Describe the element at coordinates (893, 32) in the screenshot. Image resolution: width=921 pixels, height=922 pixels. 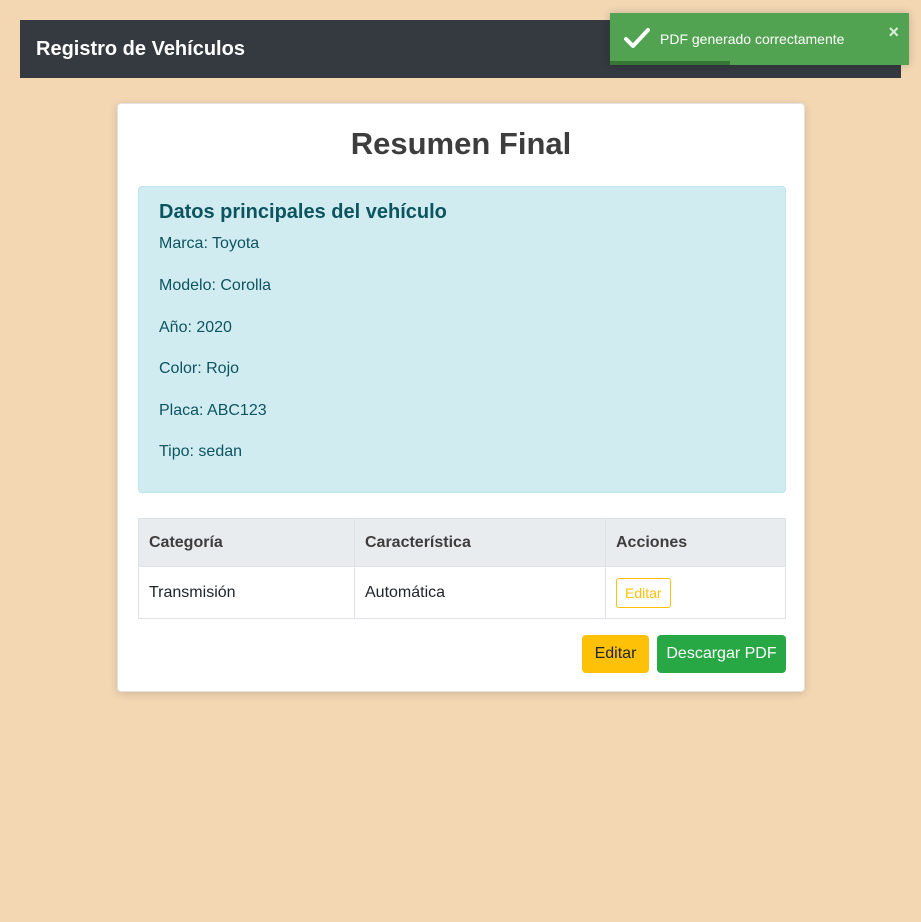
I see `close-icon: ×` at that location.